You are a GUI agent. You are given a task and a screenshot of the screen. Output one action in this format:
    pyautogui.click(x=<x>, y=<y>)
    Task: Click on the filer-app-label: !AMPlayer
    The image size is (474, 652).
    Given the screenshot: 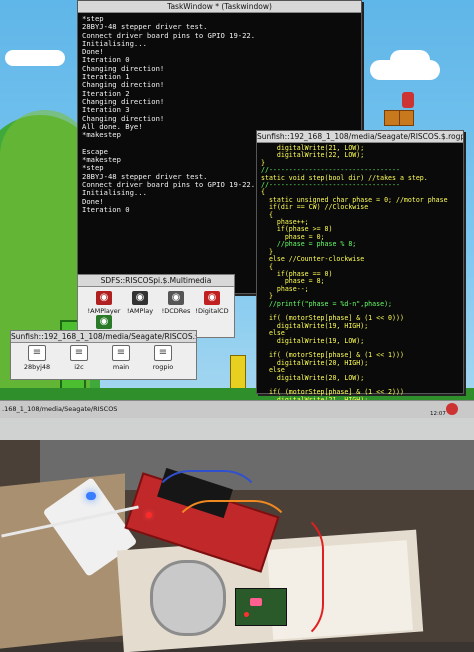 What is the action you would take?
    pyautogui.click(x=104, y=311)
    